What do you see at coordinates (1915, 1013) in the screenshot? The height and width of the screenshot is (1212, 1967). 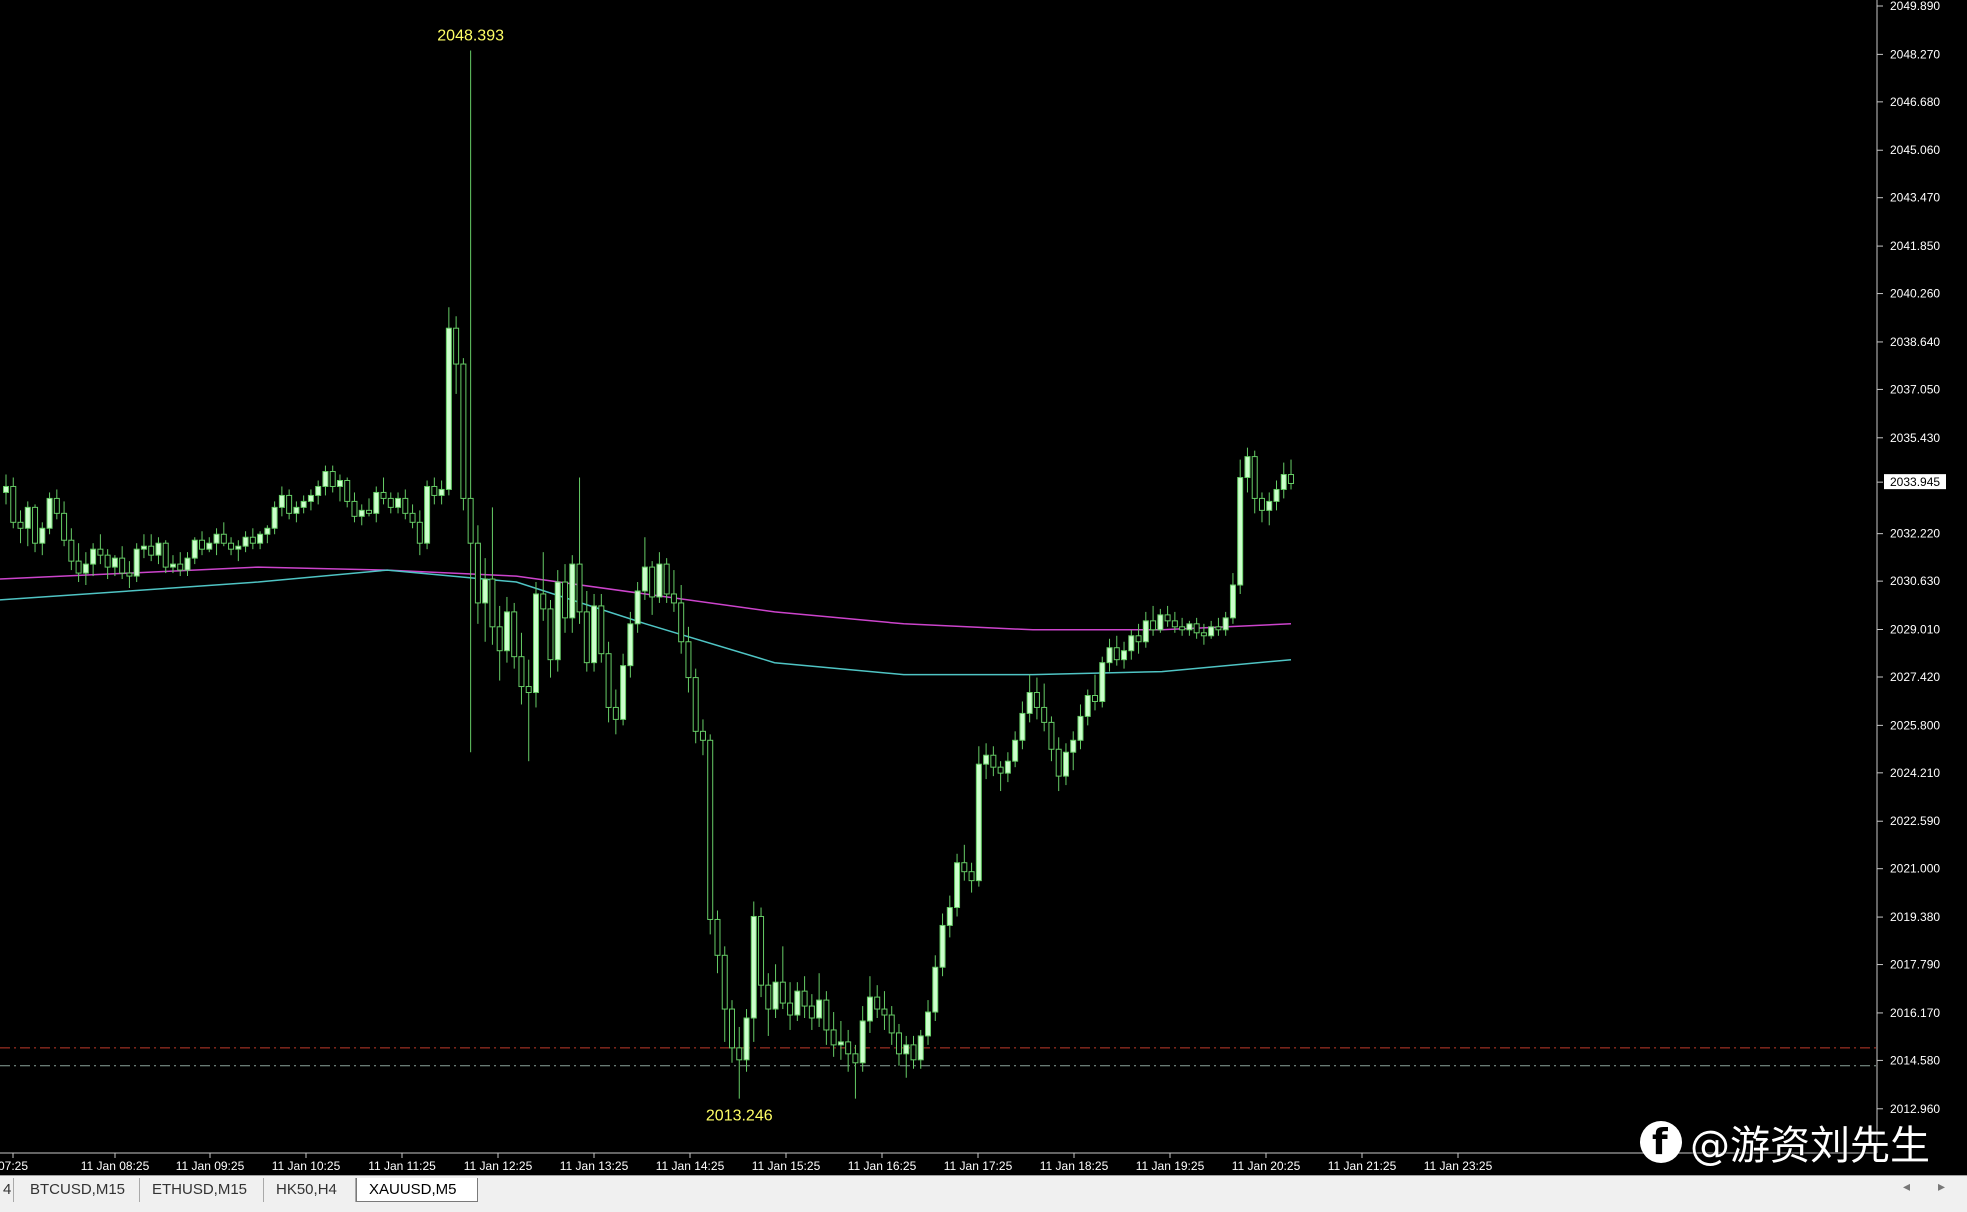 I see `price-tick-label: 2016.170` at bounding box center [1915, 1013].